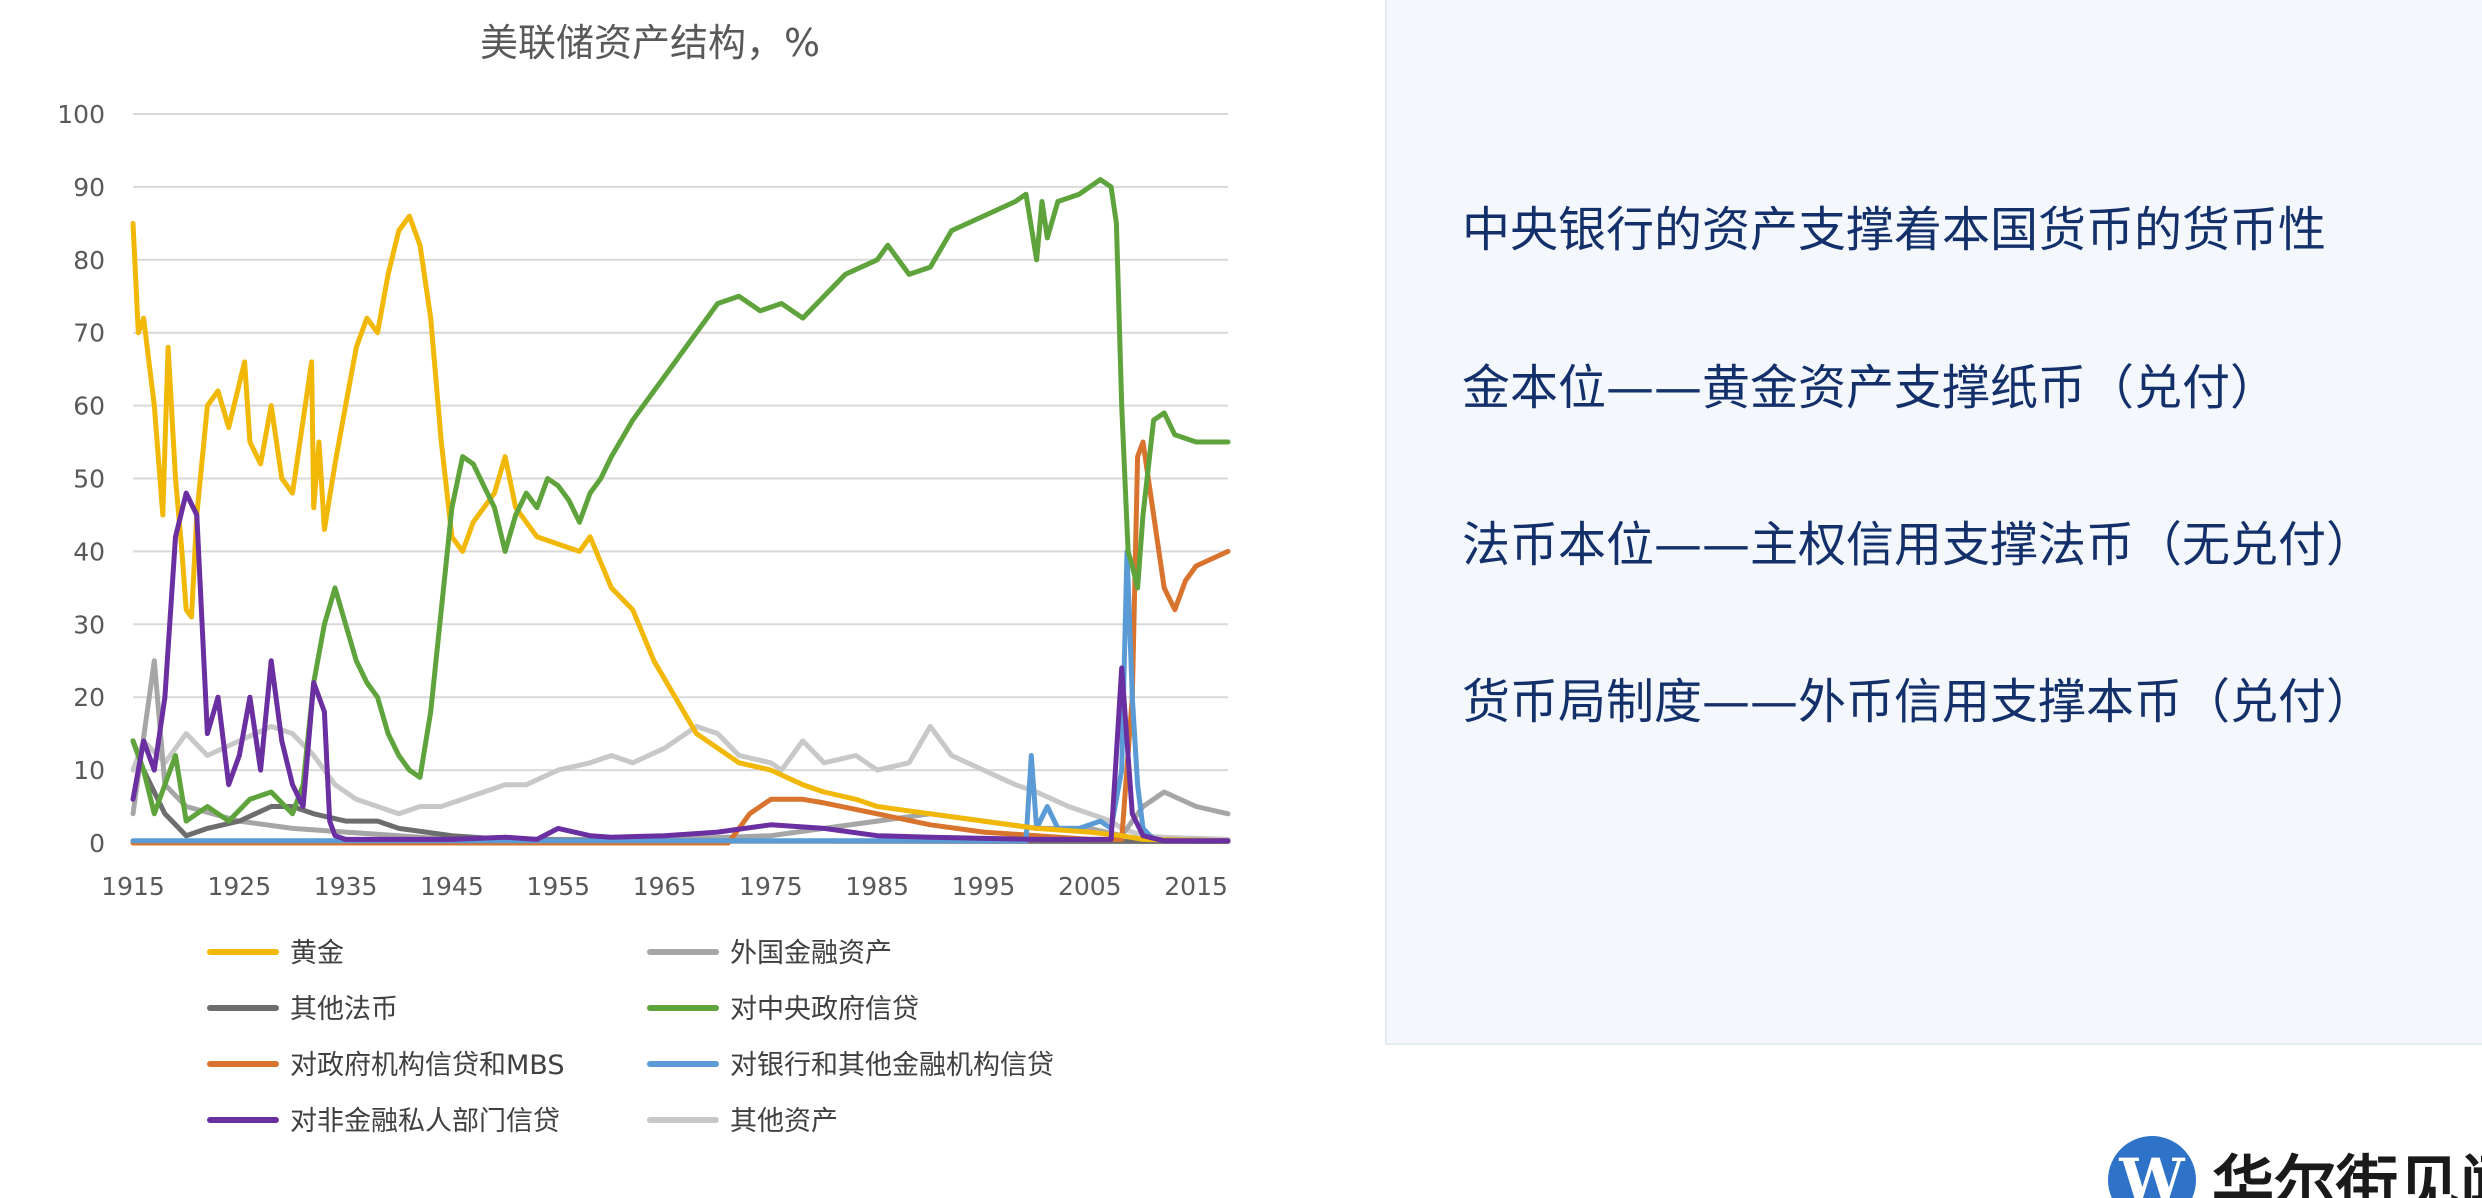 The height and width of the screenshot is (1198, 2482). Describe the element at coordinates (317, 953) in the screenshot. I see `legend-label: 黄金` at that location.